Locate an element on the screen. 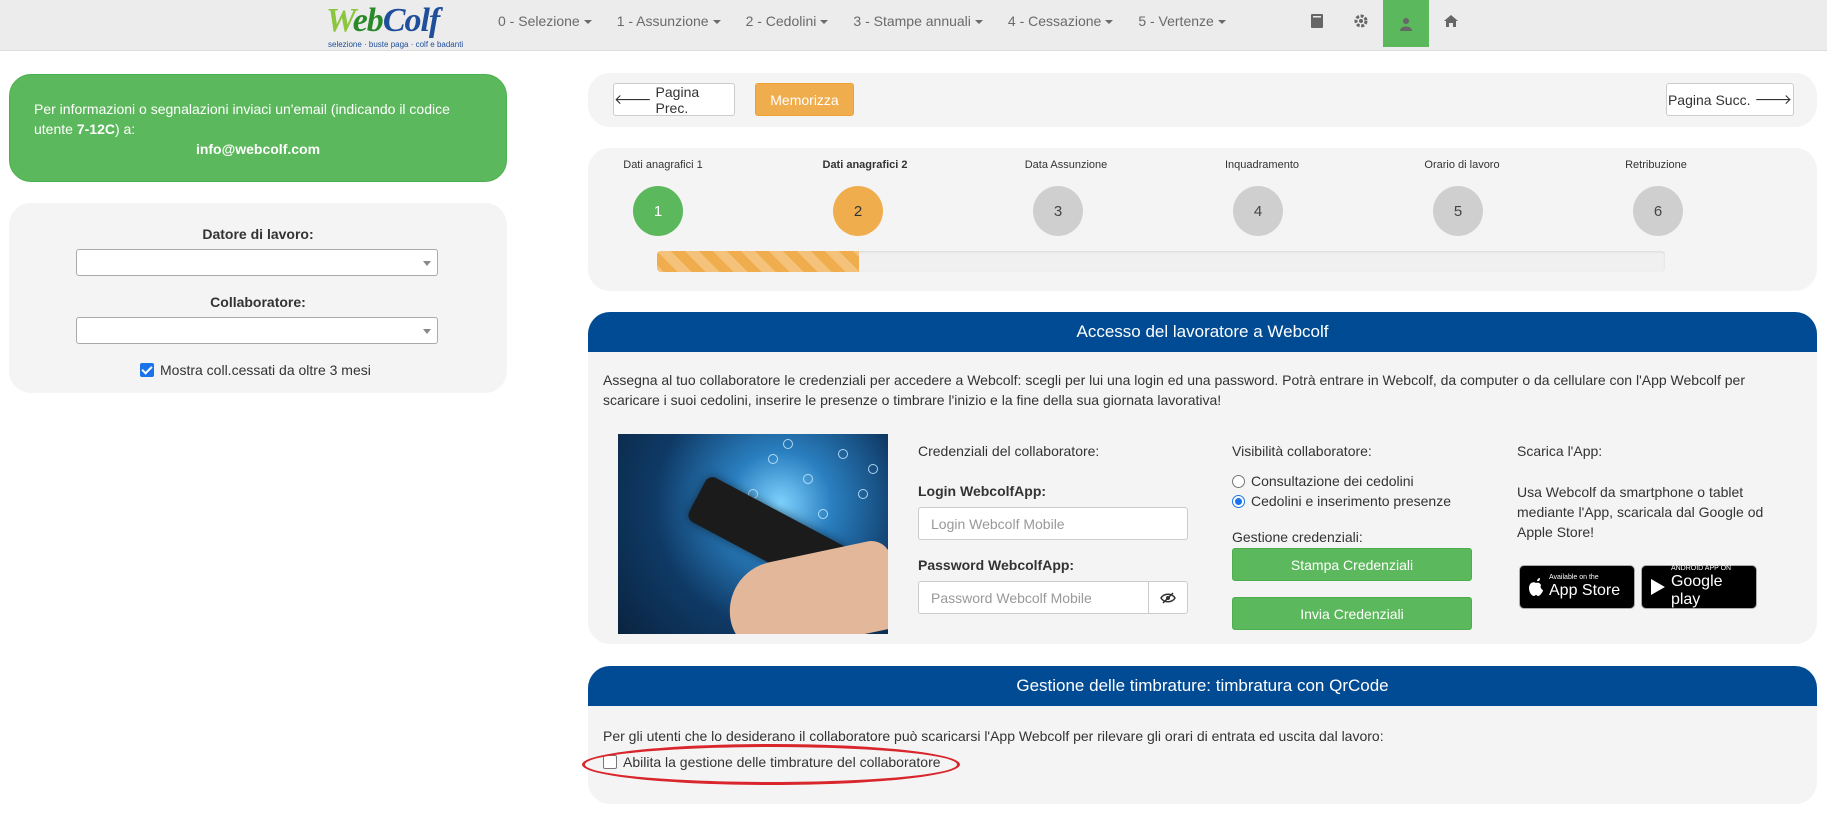 The image size is (1827, 834). step-circle-4: 4 is located at coordinates (1258, 211).